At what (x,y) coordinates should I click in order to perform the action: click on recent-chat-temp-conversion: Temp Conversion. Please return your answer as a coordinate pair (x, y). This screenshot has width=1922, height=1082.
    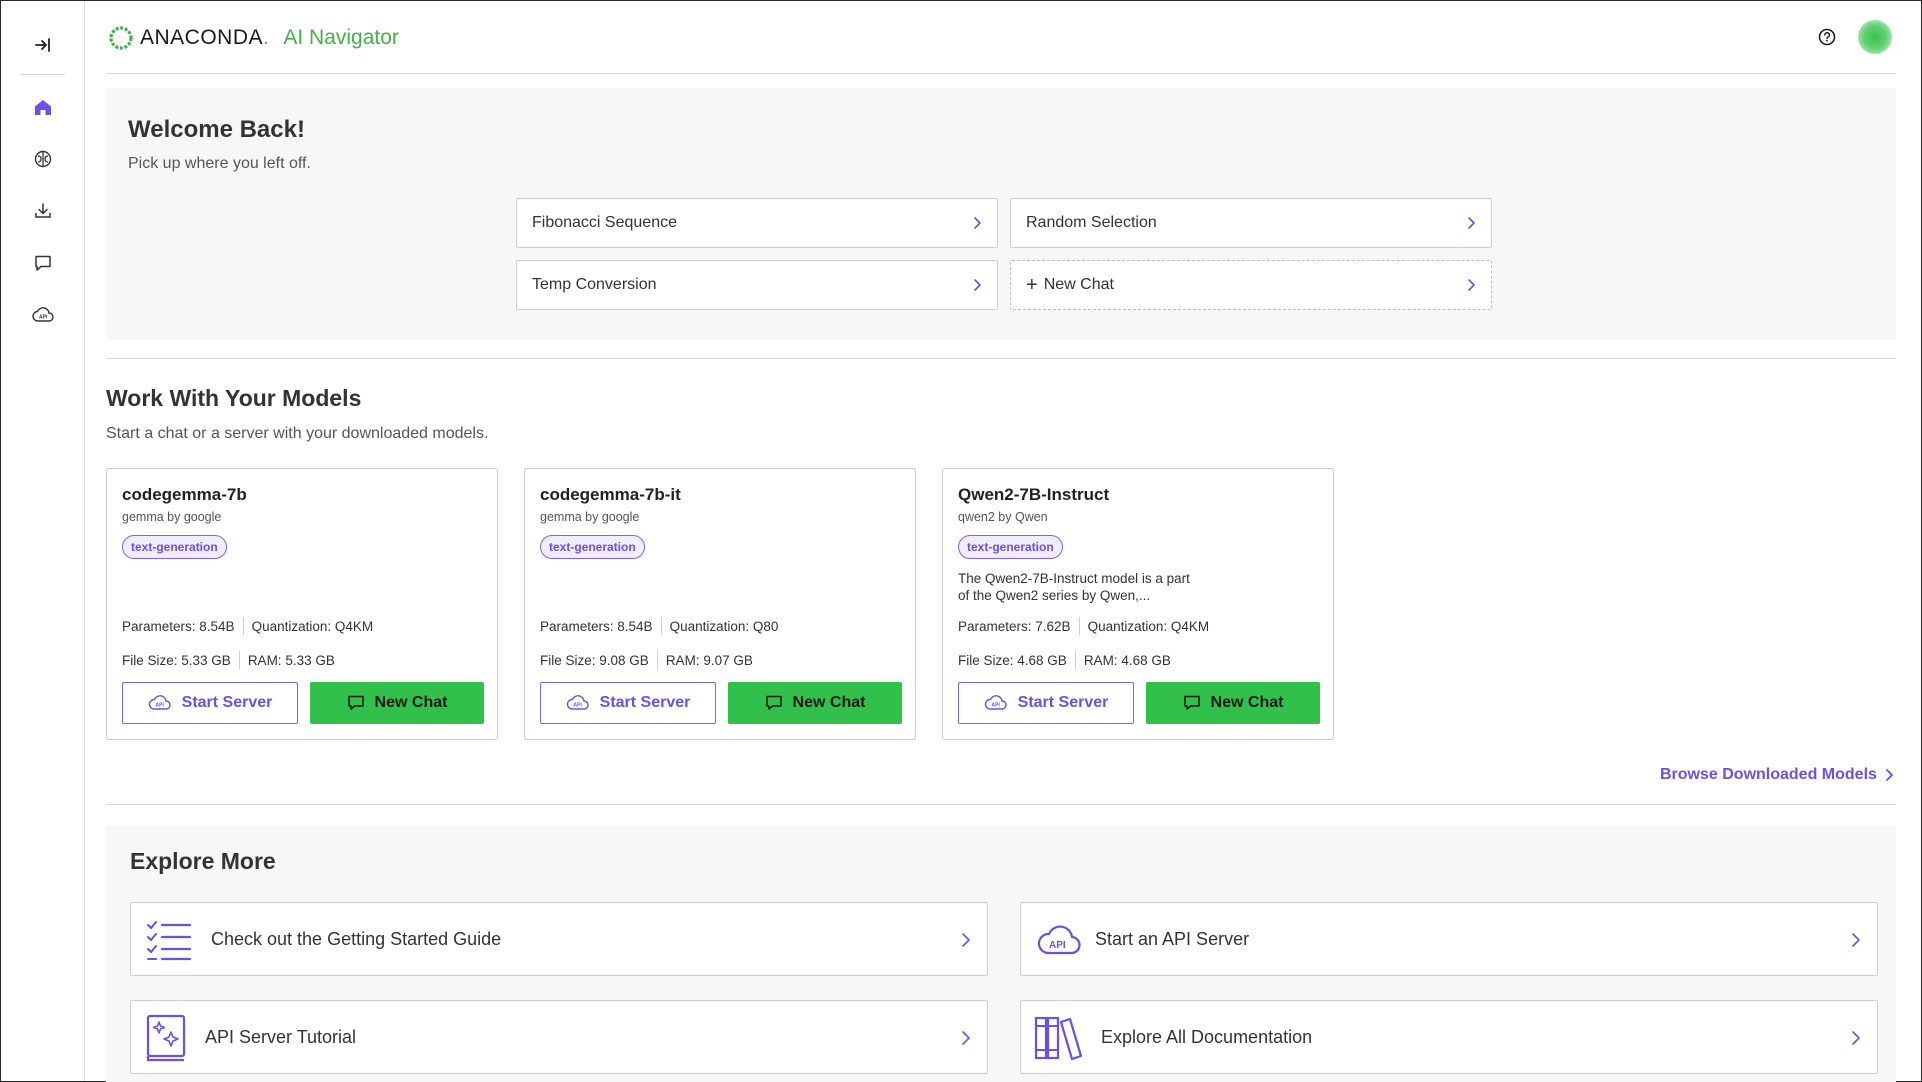
    Looking at the image, I should click on (757, 285).